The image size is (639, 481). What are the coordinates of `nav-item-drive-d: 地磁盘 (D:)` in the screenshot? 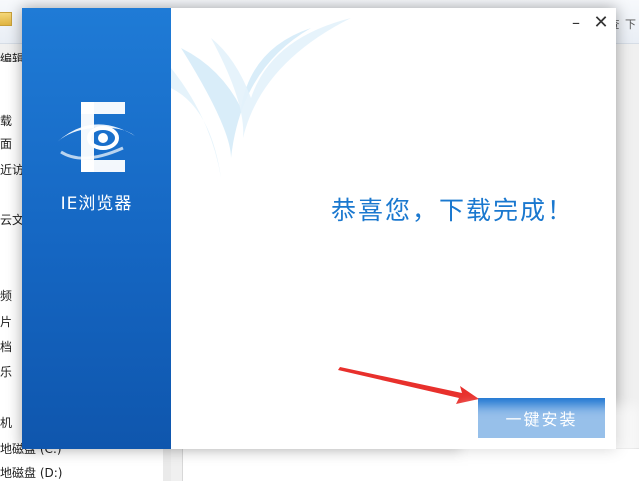 It's located at (31, 472).